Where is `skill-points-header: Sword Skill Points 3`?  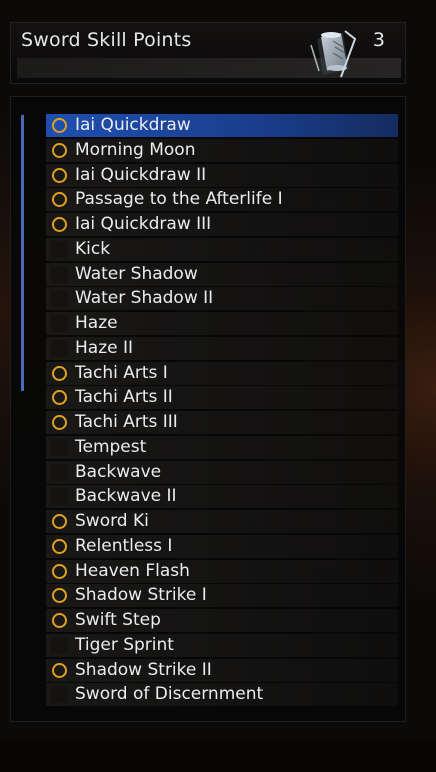
skill-points-header: Sword Skill Points 3 is located at coordinates (208, 53).